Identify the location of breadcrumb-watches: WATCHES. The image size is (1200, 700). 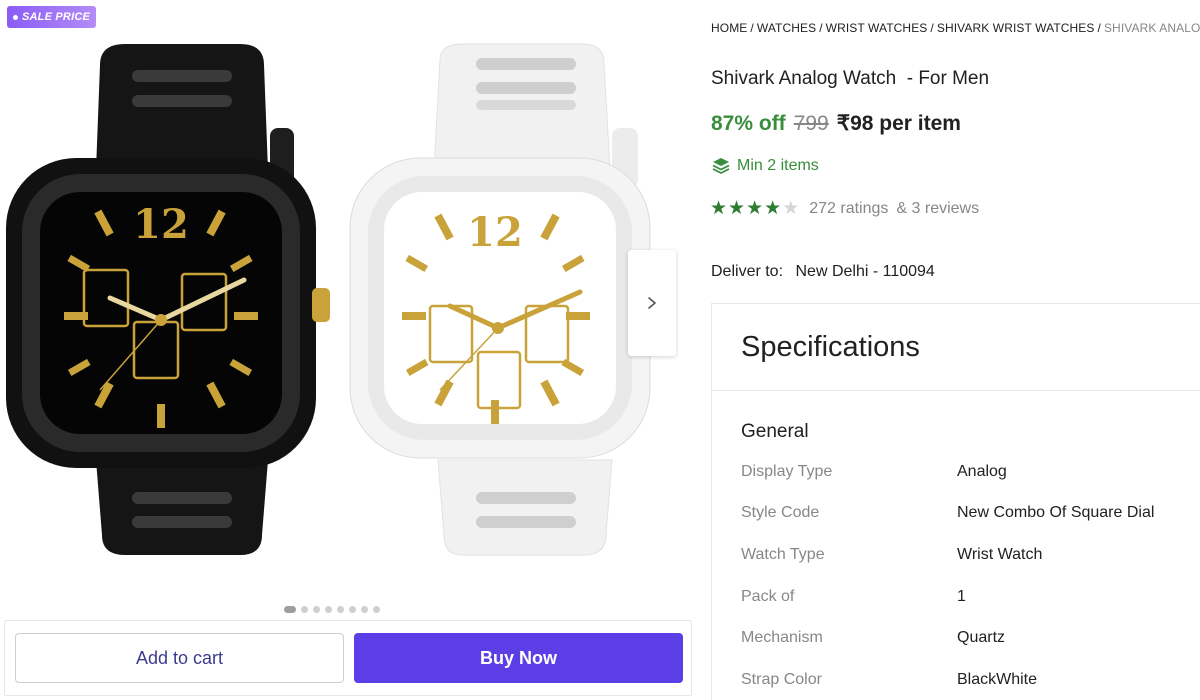
(786, 28).